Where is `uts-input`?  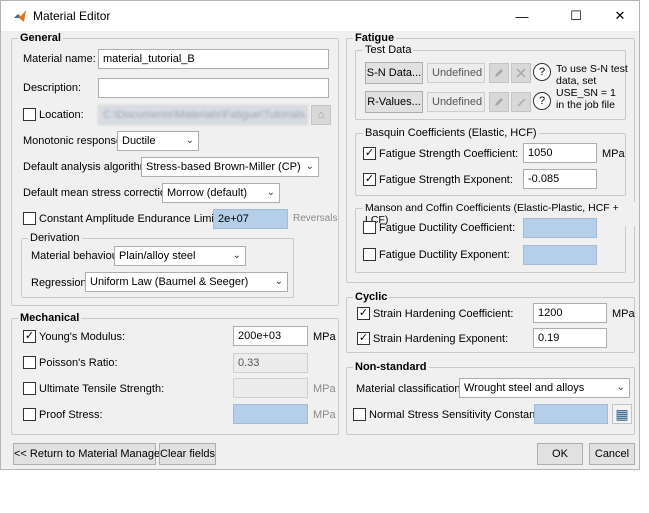 uts-input is located at coordinates (270, 388).